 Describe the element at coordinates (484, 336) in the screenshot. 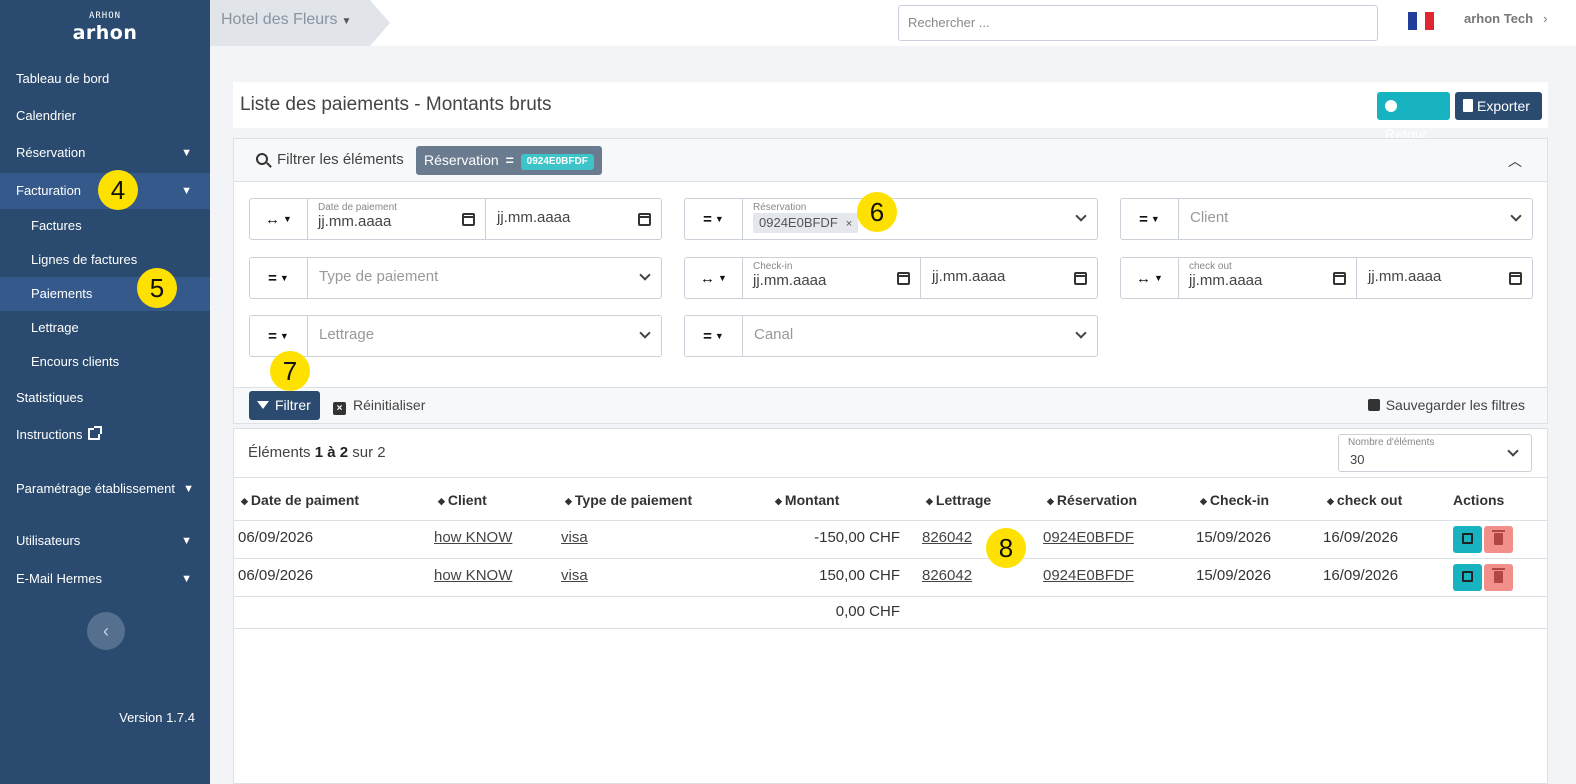

I see `lettrage-select: Lettrage` at that location.